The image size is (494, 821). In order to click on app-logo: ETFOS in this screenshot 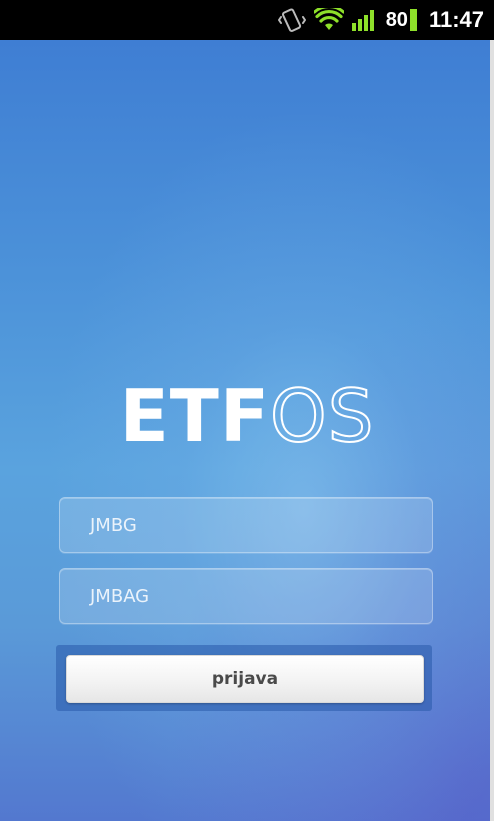, I will do `click(247, 416)`.